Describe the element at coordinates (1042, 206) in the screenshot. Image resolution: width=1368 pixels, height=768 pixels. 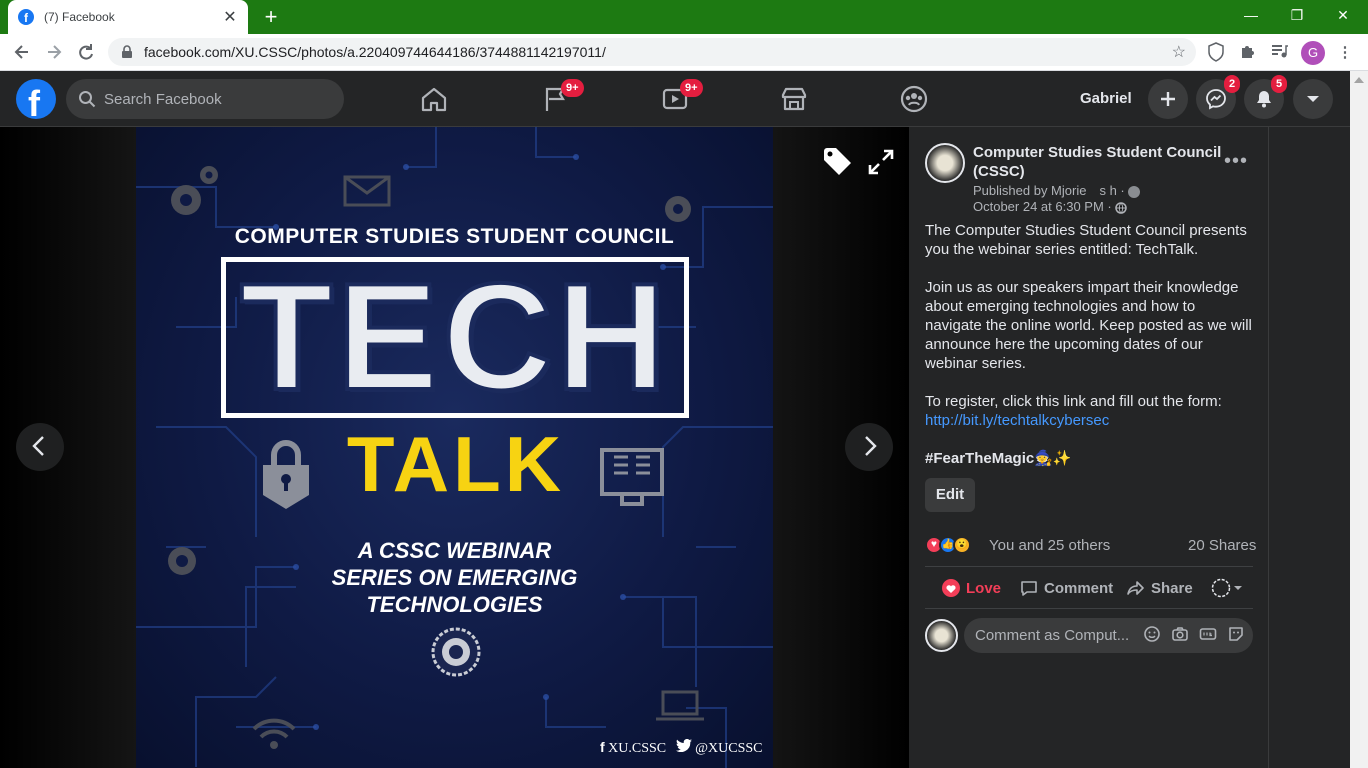
I see `post-date-label: October 24 at 6:30 PM ·` at that location.